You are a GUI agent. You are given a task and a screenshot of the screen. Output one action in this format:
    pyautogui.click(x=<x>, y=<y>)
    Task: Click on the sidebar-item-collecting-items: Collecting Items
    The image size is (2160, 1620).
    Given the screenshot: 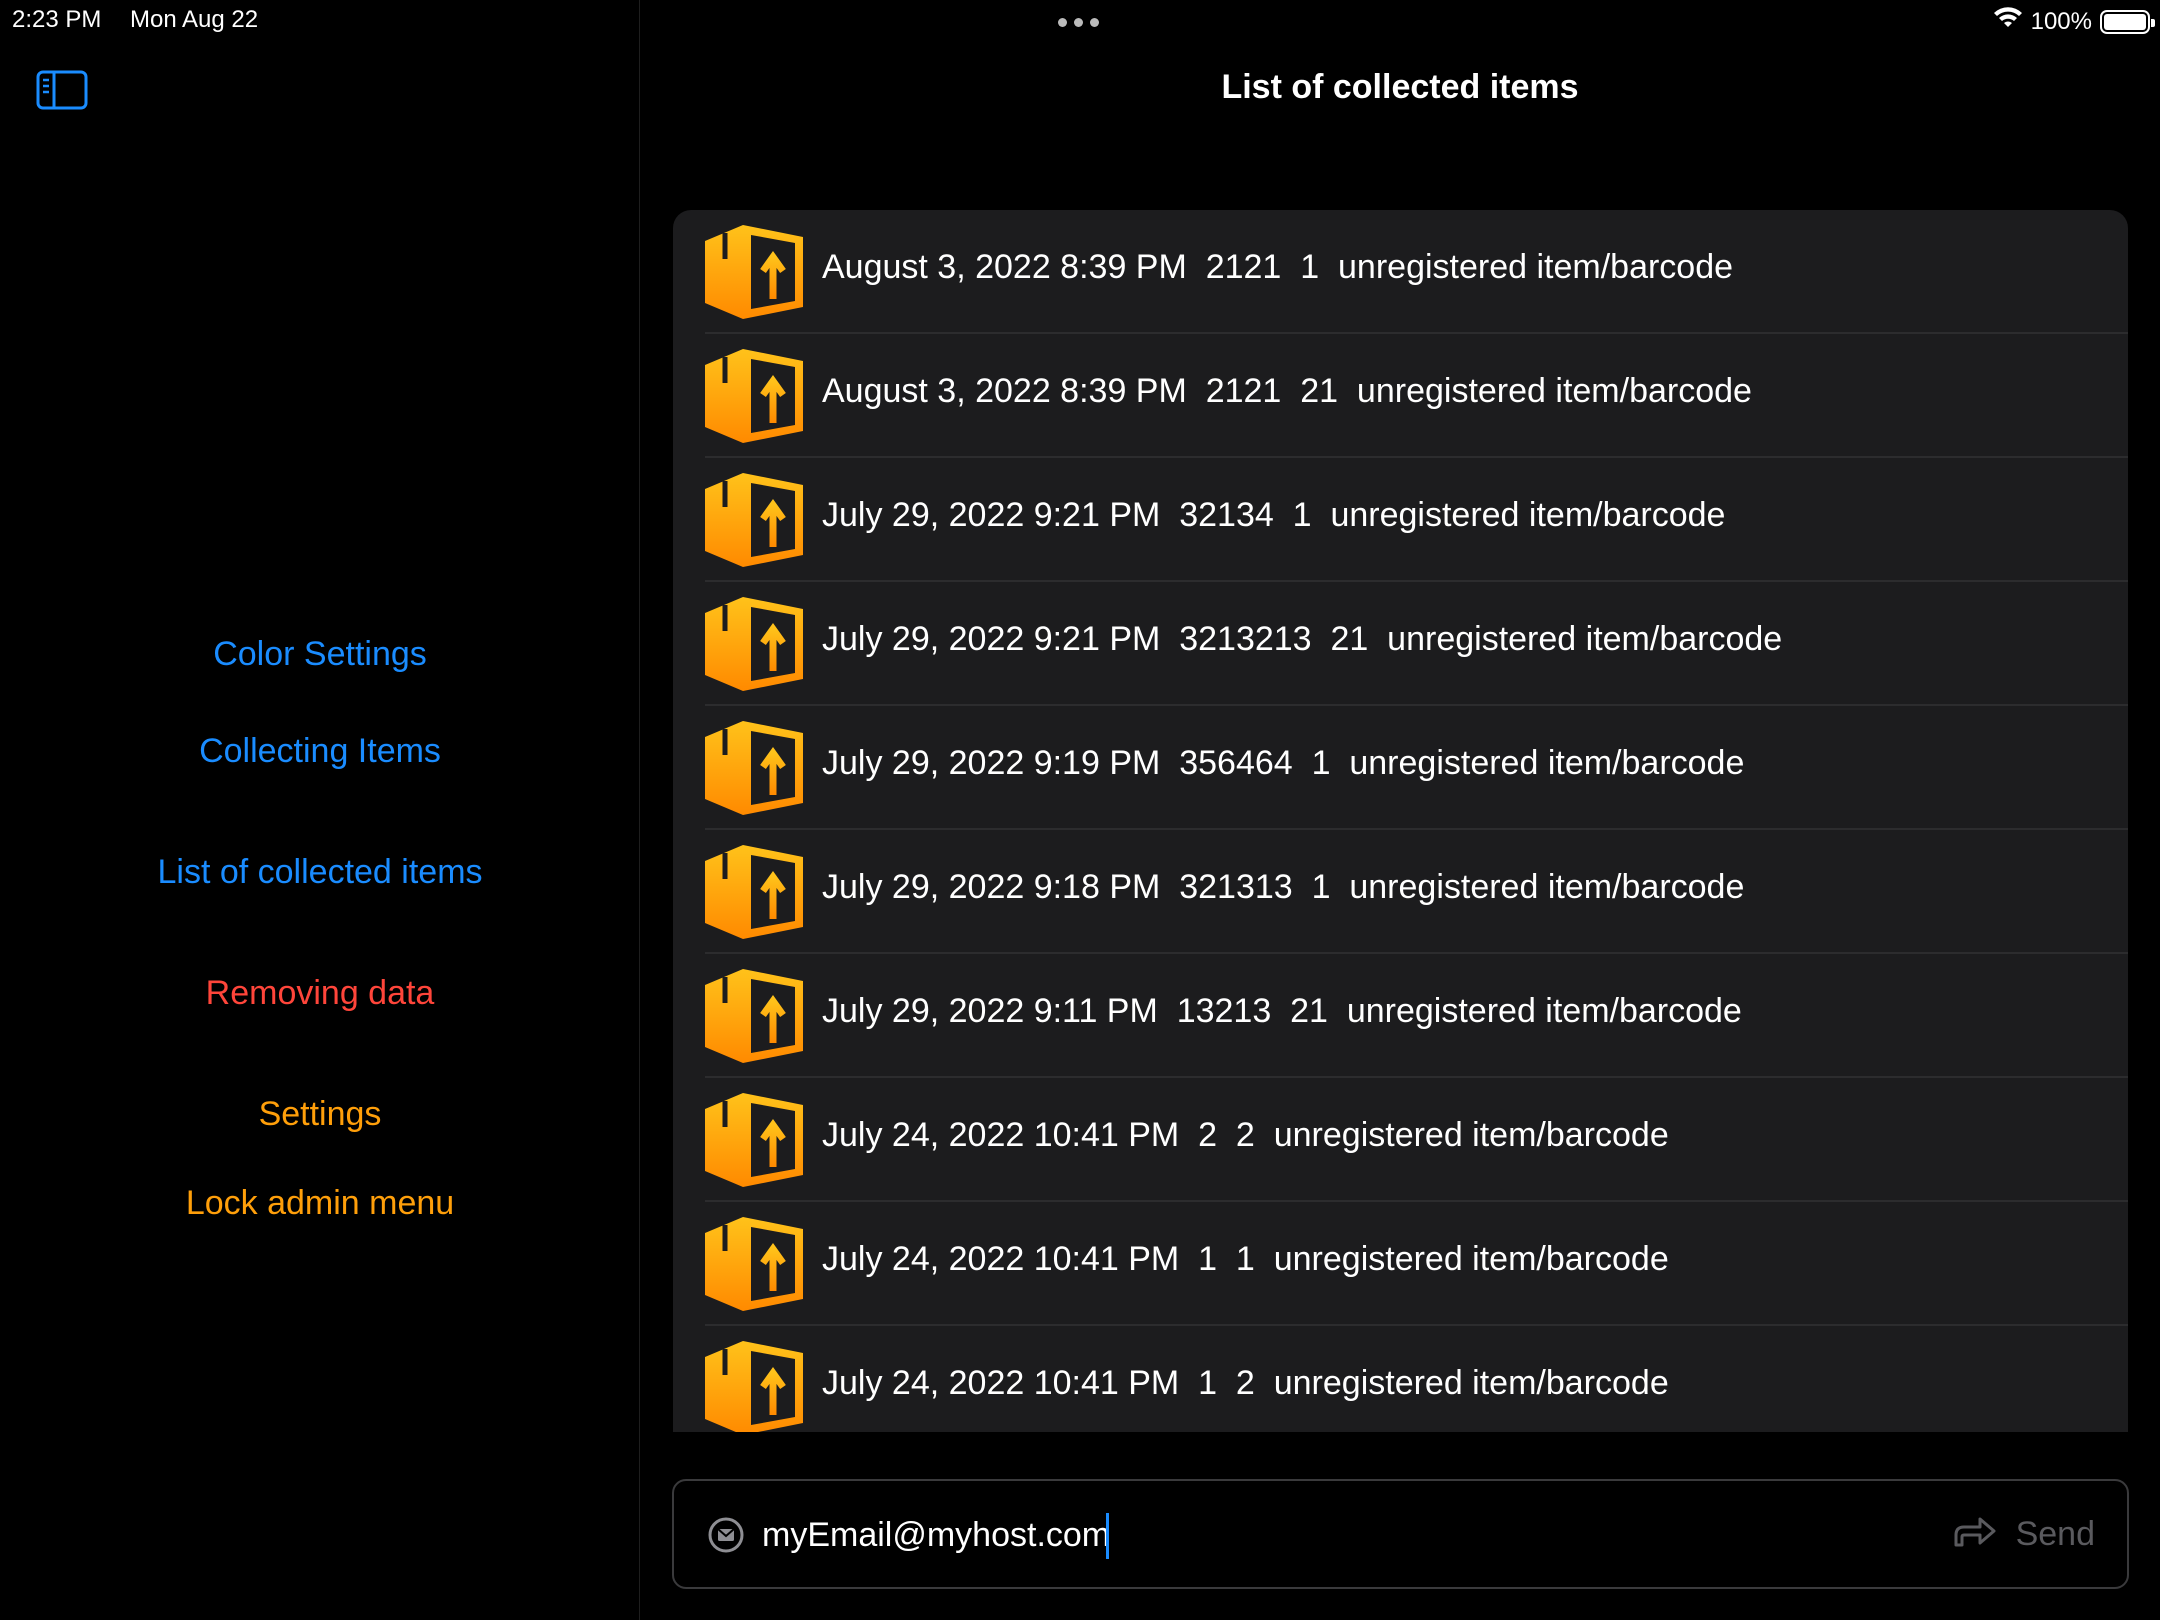 What is the action you would take?
    pyautogui.click(x=320, y=751)
    